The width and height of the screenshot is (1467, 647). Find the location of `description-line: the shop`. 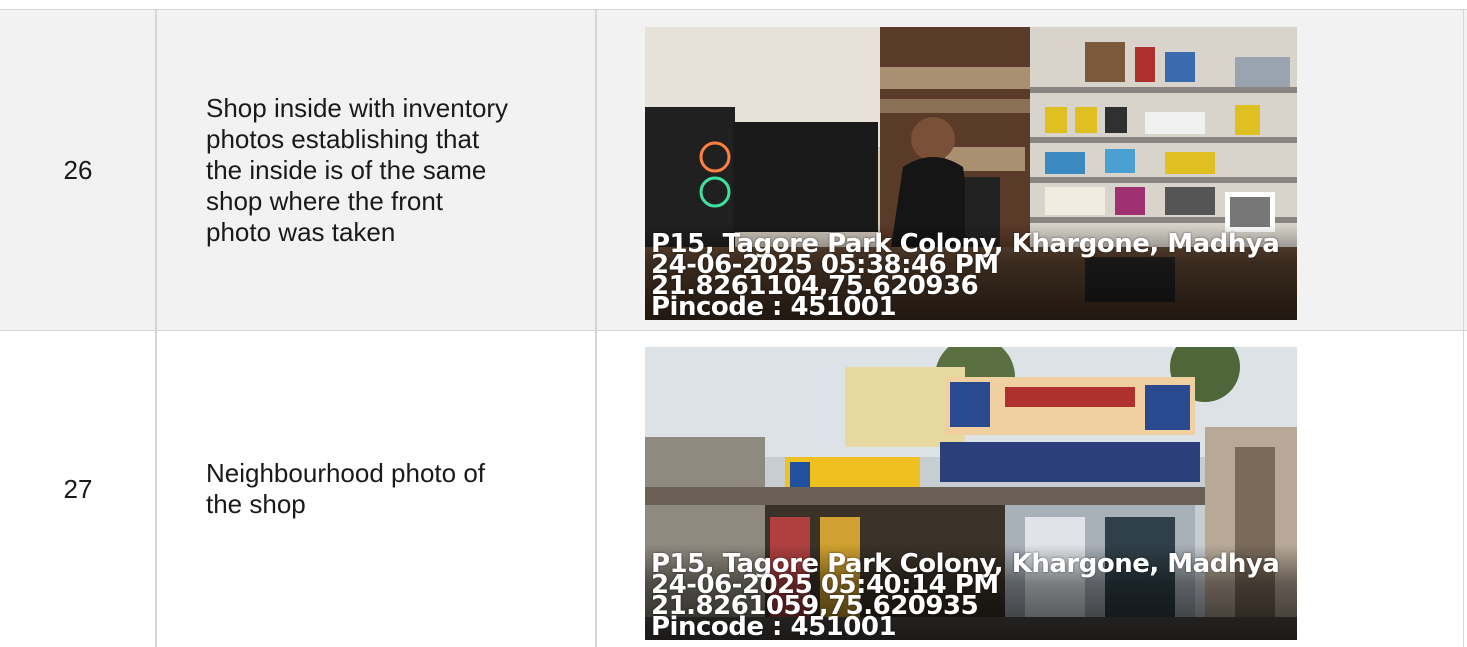

description-line: the shop is located at coordinates (256, 504).